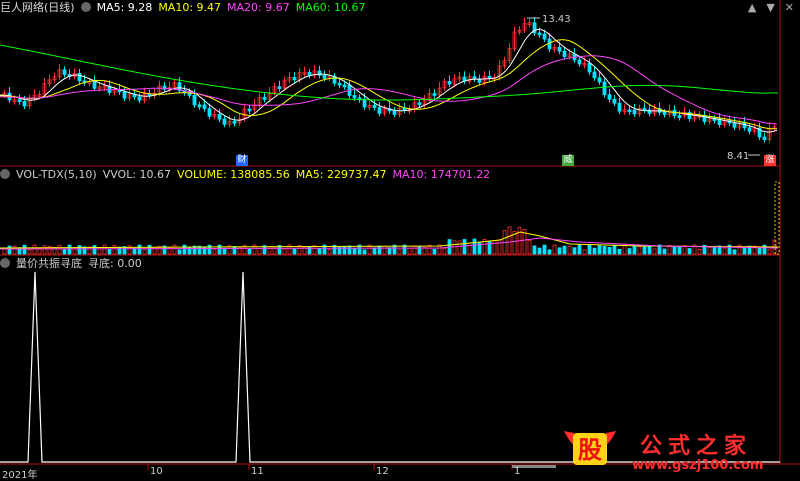  I want to click on ma60-line, so click(389, 72).